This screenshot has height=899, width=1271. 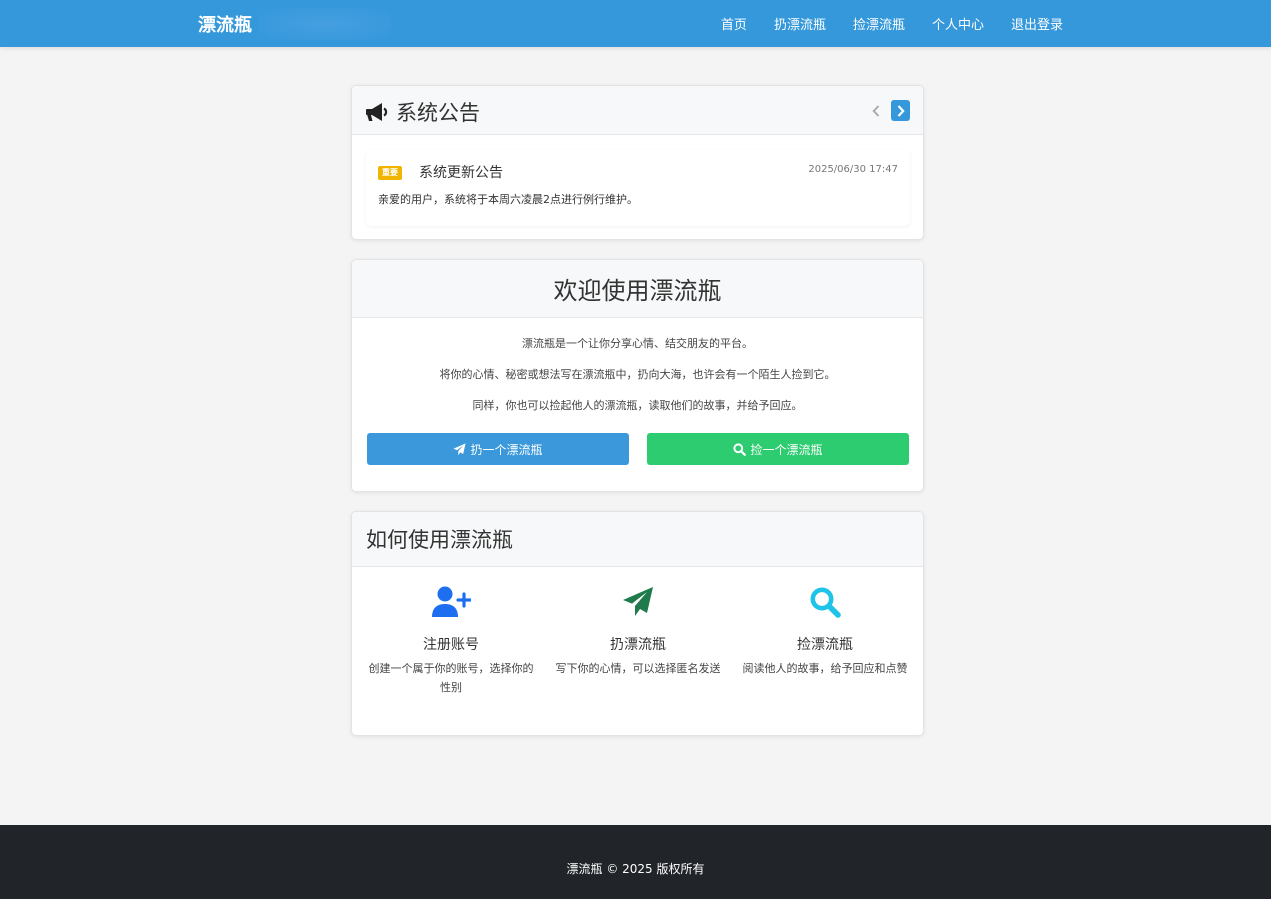 What do you see at coordinates (637, 405) in the screenshot?
I see `welcome-line-3: 同样，你也可以捡起他人的漂流瓶，读取他们的故事，并给予回应。` at bounding box center [637, 405].